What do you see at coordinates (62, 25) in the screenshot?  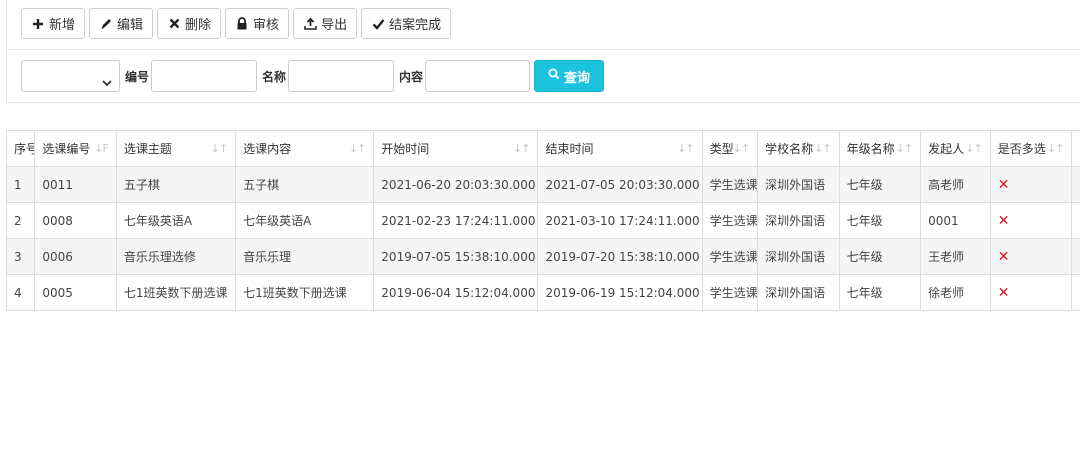 I see `add-button-label: 新增` at bounding box center [62, 25].